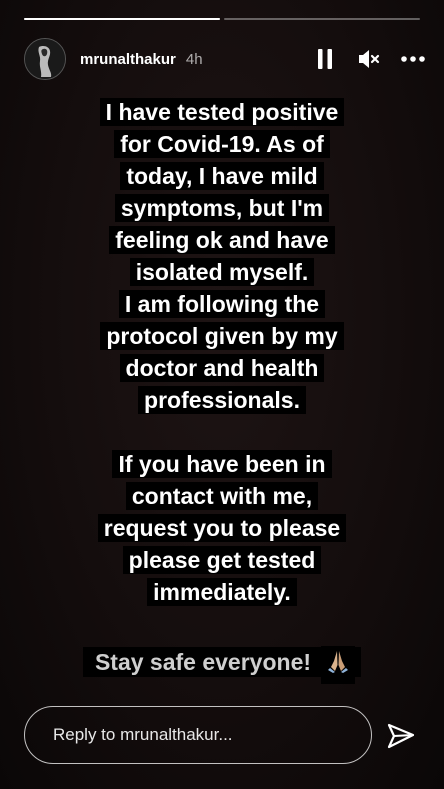 This screenshot has width=444, height=789. I want to click on story-text-span: for Covid-19. As of, so click(222, 144).